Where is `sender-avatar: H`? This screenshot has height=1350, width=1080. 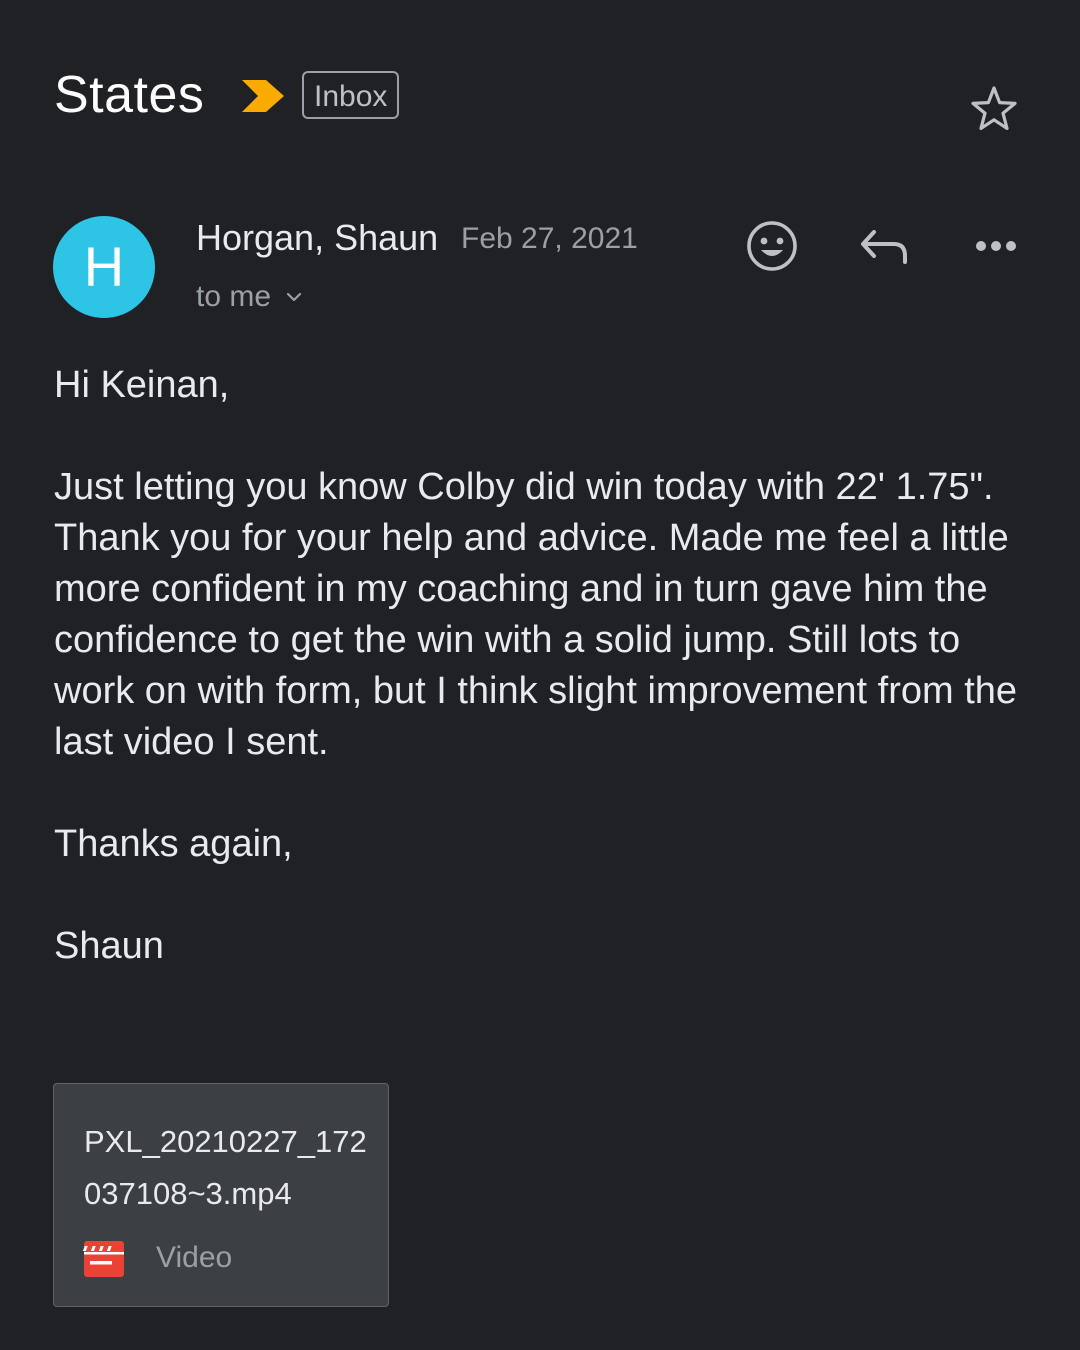 sender-avatar: H is located at coordinates (104, 267).